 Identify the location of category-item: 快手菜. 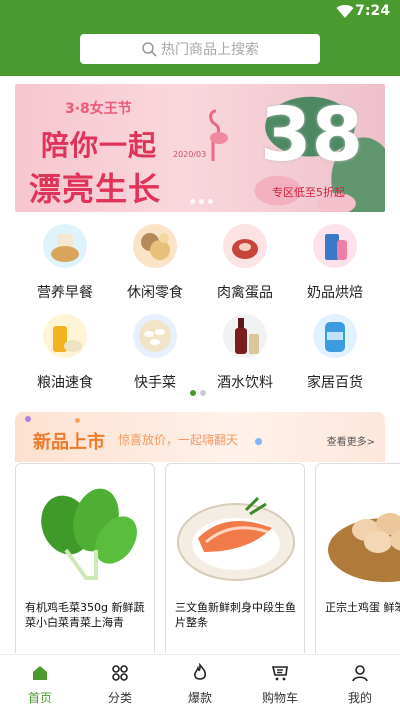
(155, 353).